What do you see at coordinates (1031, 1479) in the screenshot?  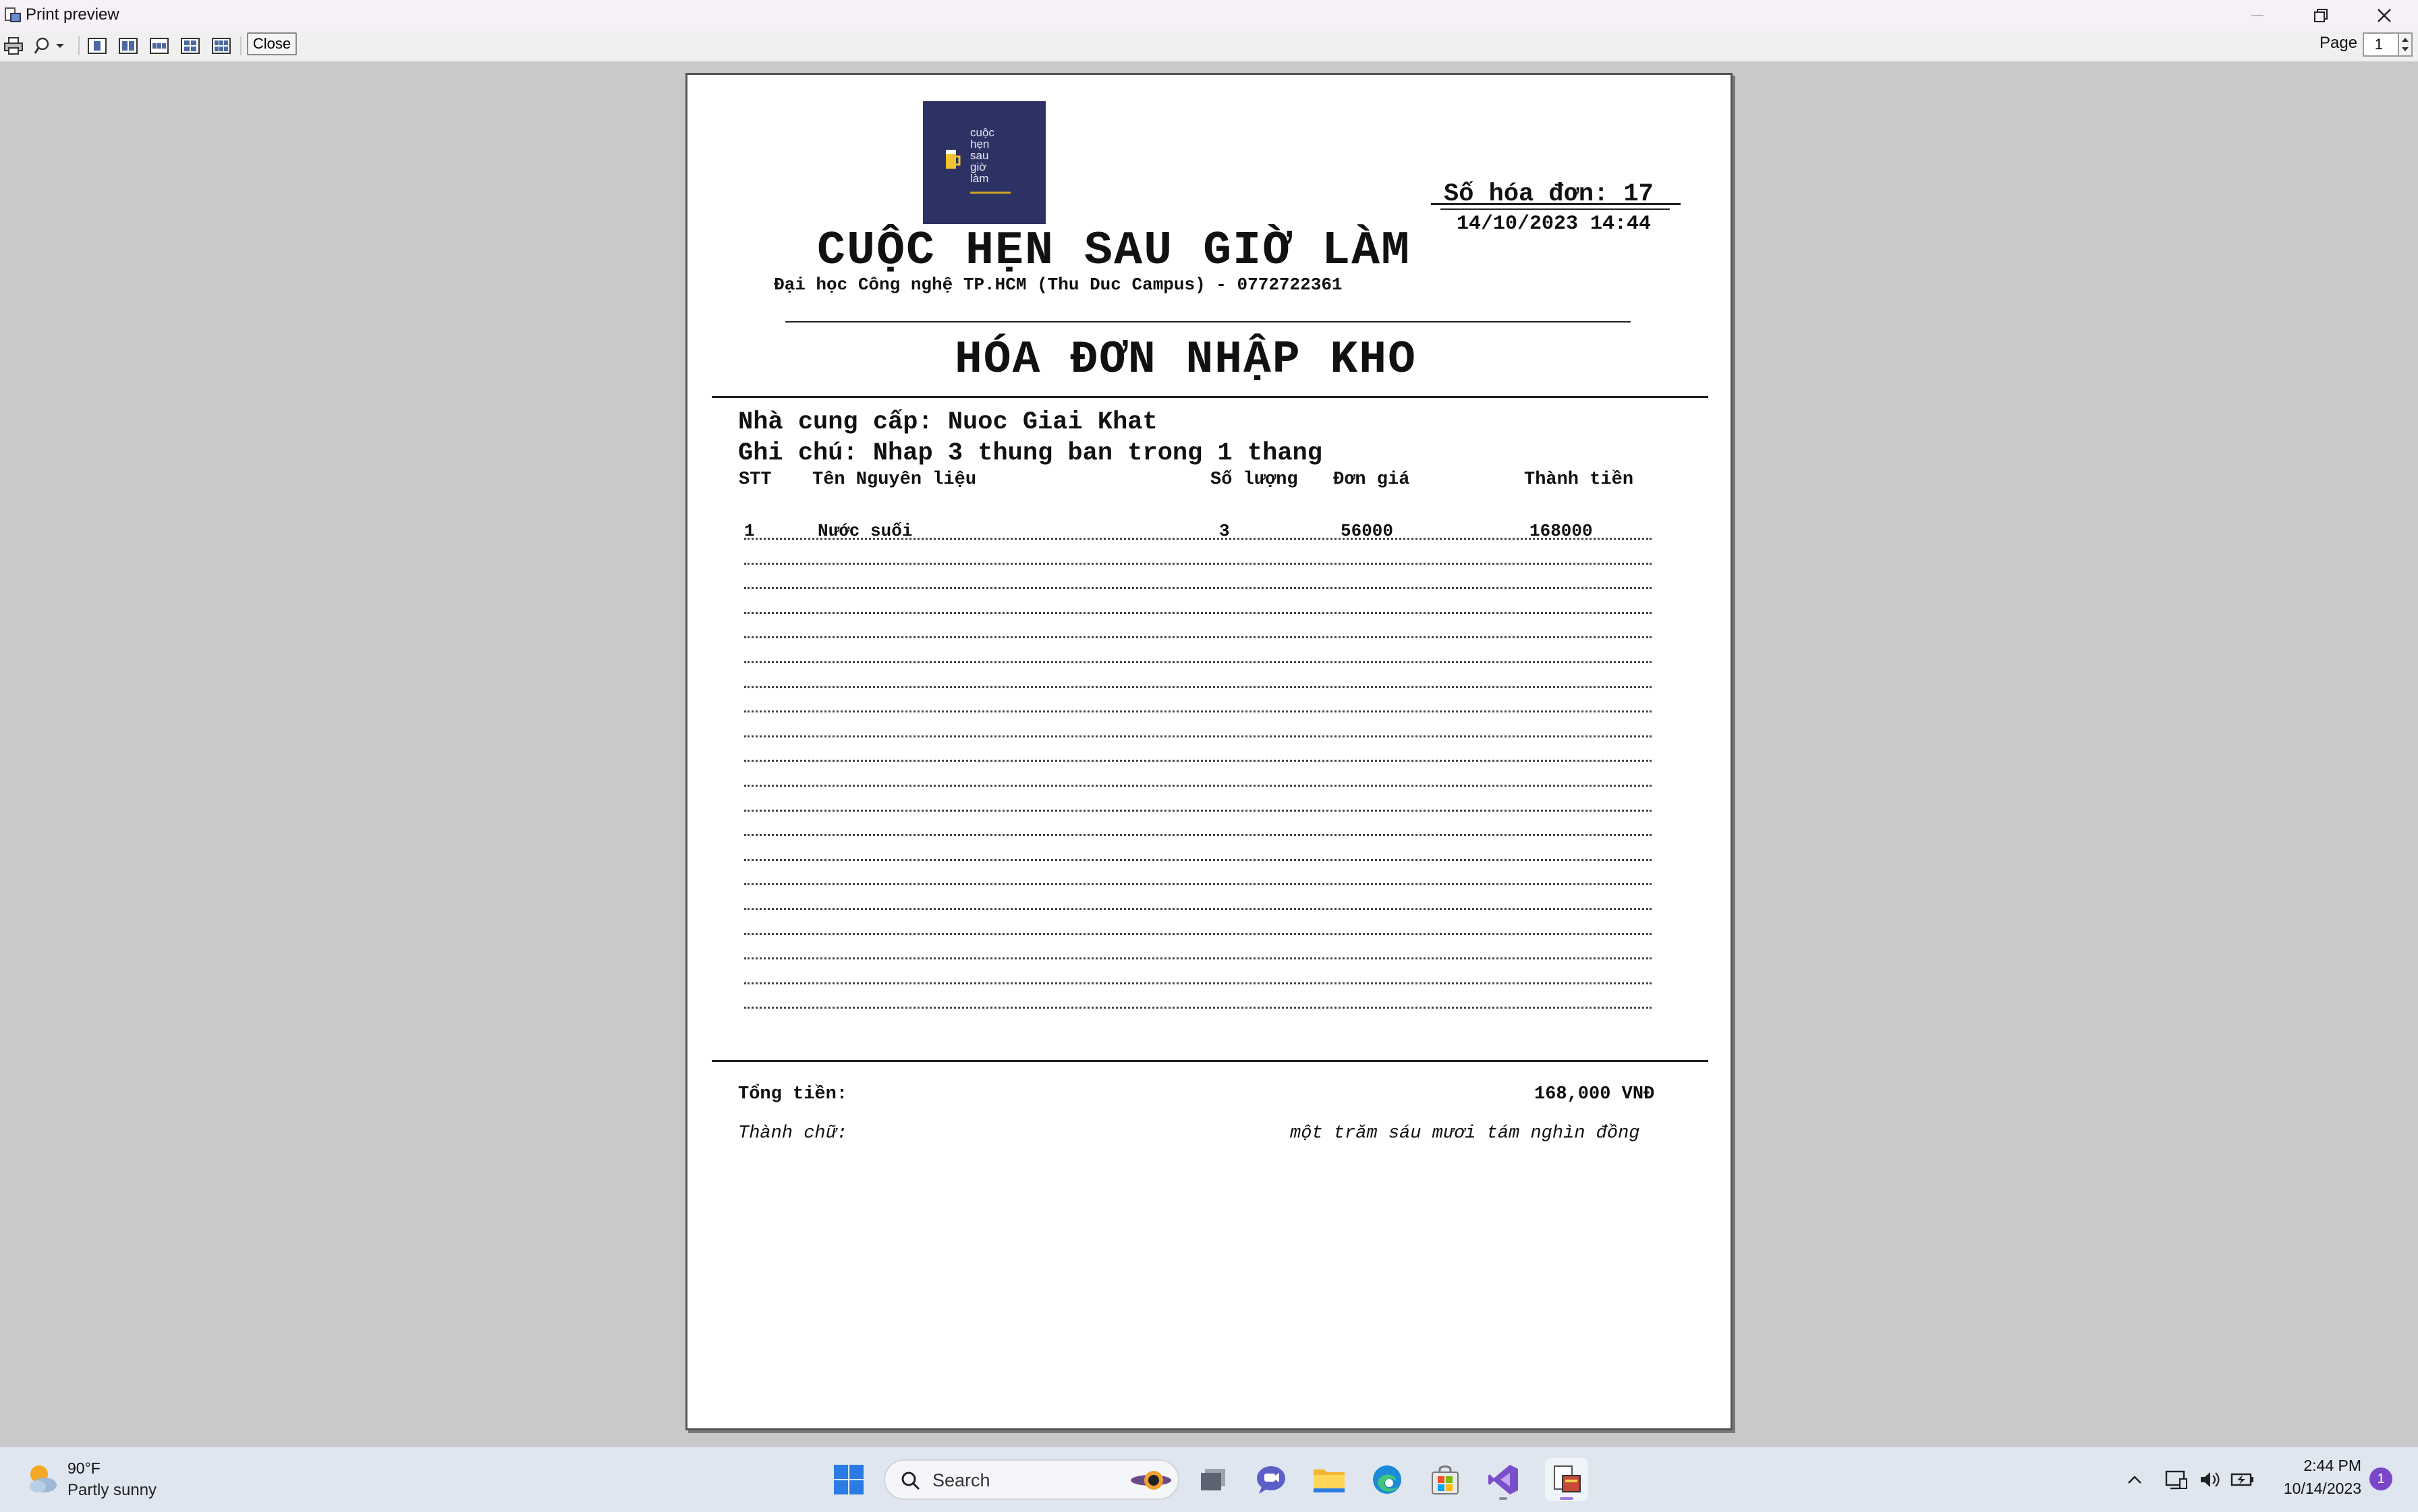 I see `taskbar-search: Search` at bounding box center [1031, 1479].